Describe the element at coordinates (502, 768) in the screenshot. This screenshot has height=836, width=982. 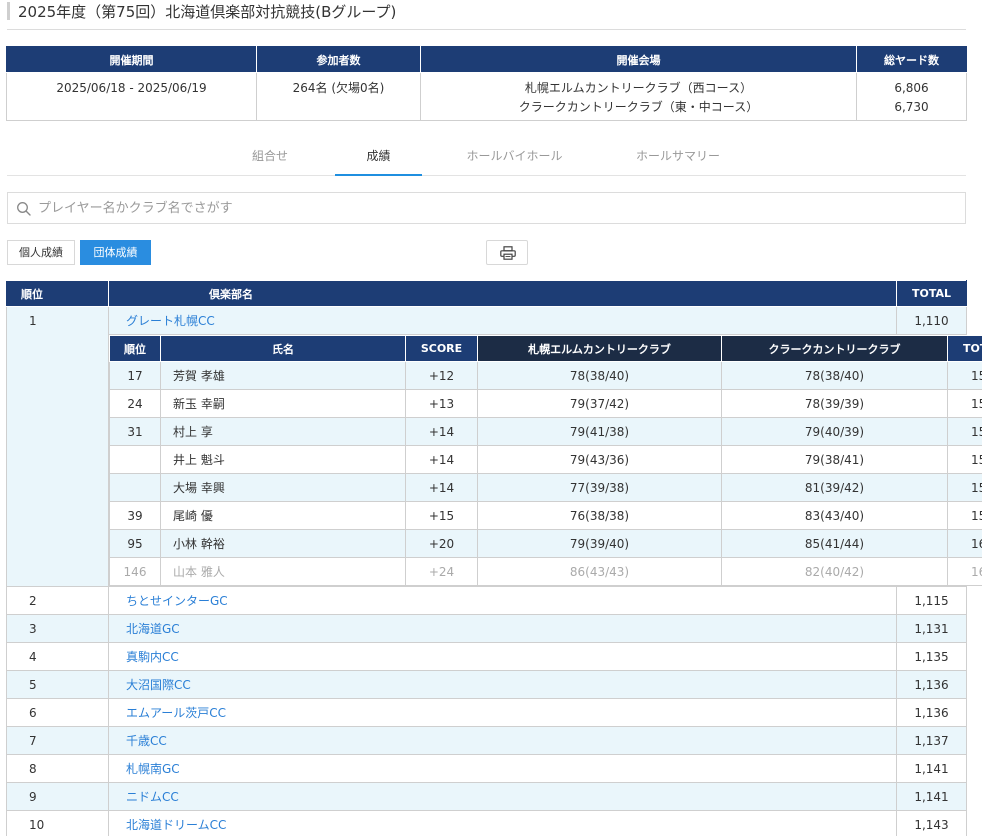
I see `club-name-link: 札幌南GC` at that location.